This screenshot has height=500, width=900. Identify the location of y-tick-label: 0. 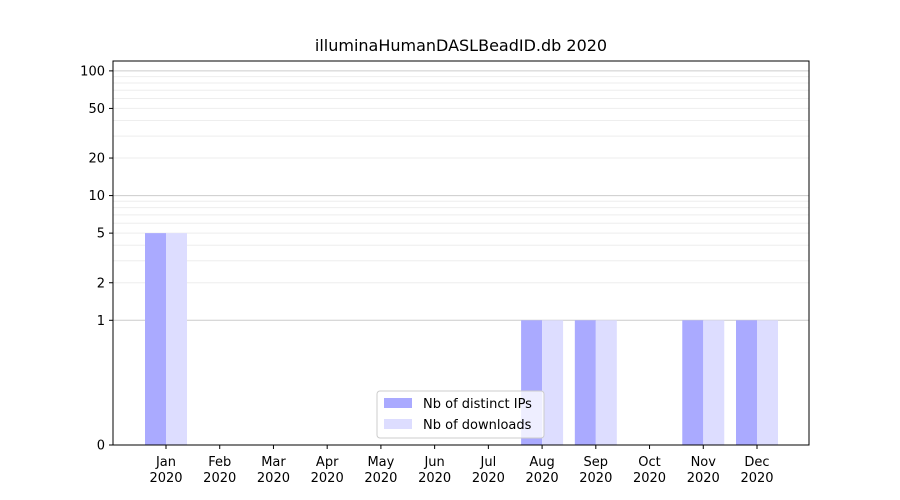
(101, 446).